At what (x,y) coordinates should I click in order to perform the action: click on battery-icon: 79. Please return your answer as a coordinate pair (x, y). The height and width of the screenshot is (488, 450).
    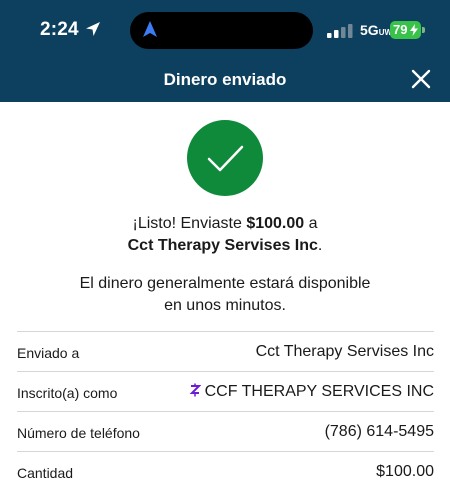
    Looking at the image, I should click on (405, 30).